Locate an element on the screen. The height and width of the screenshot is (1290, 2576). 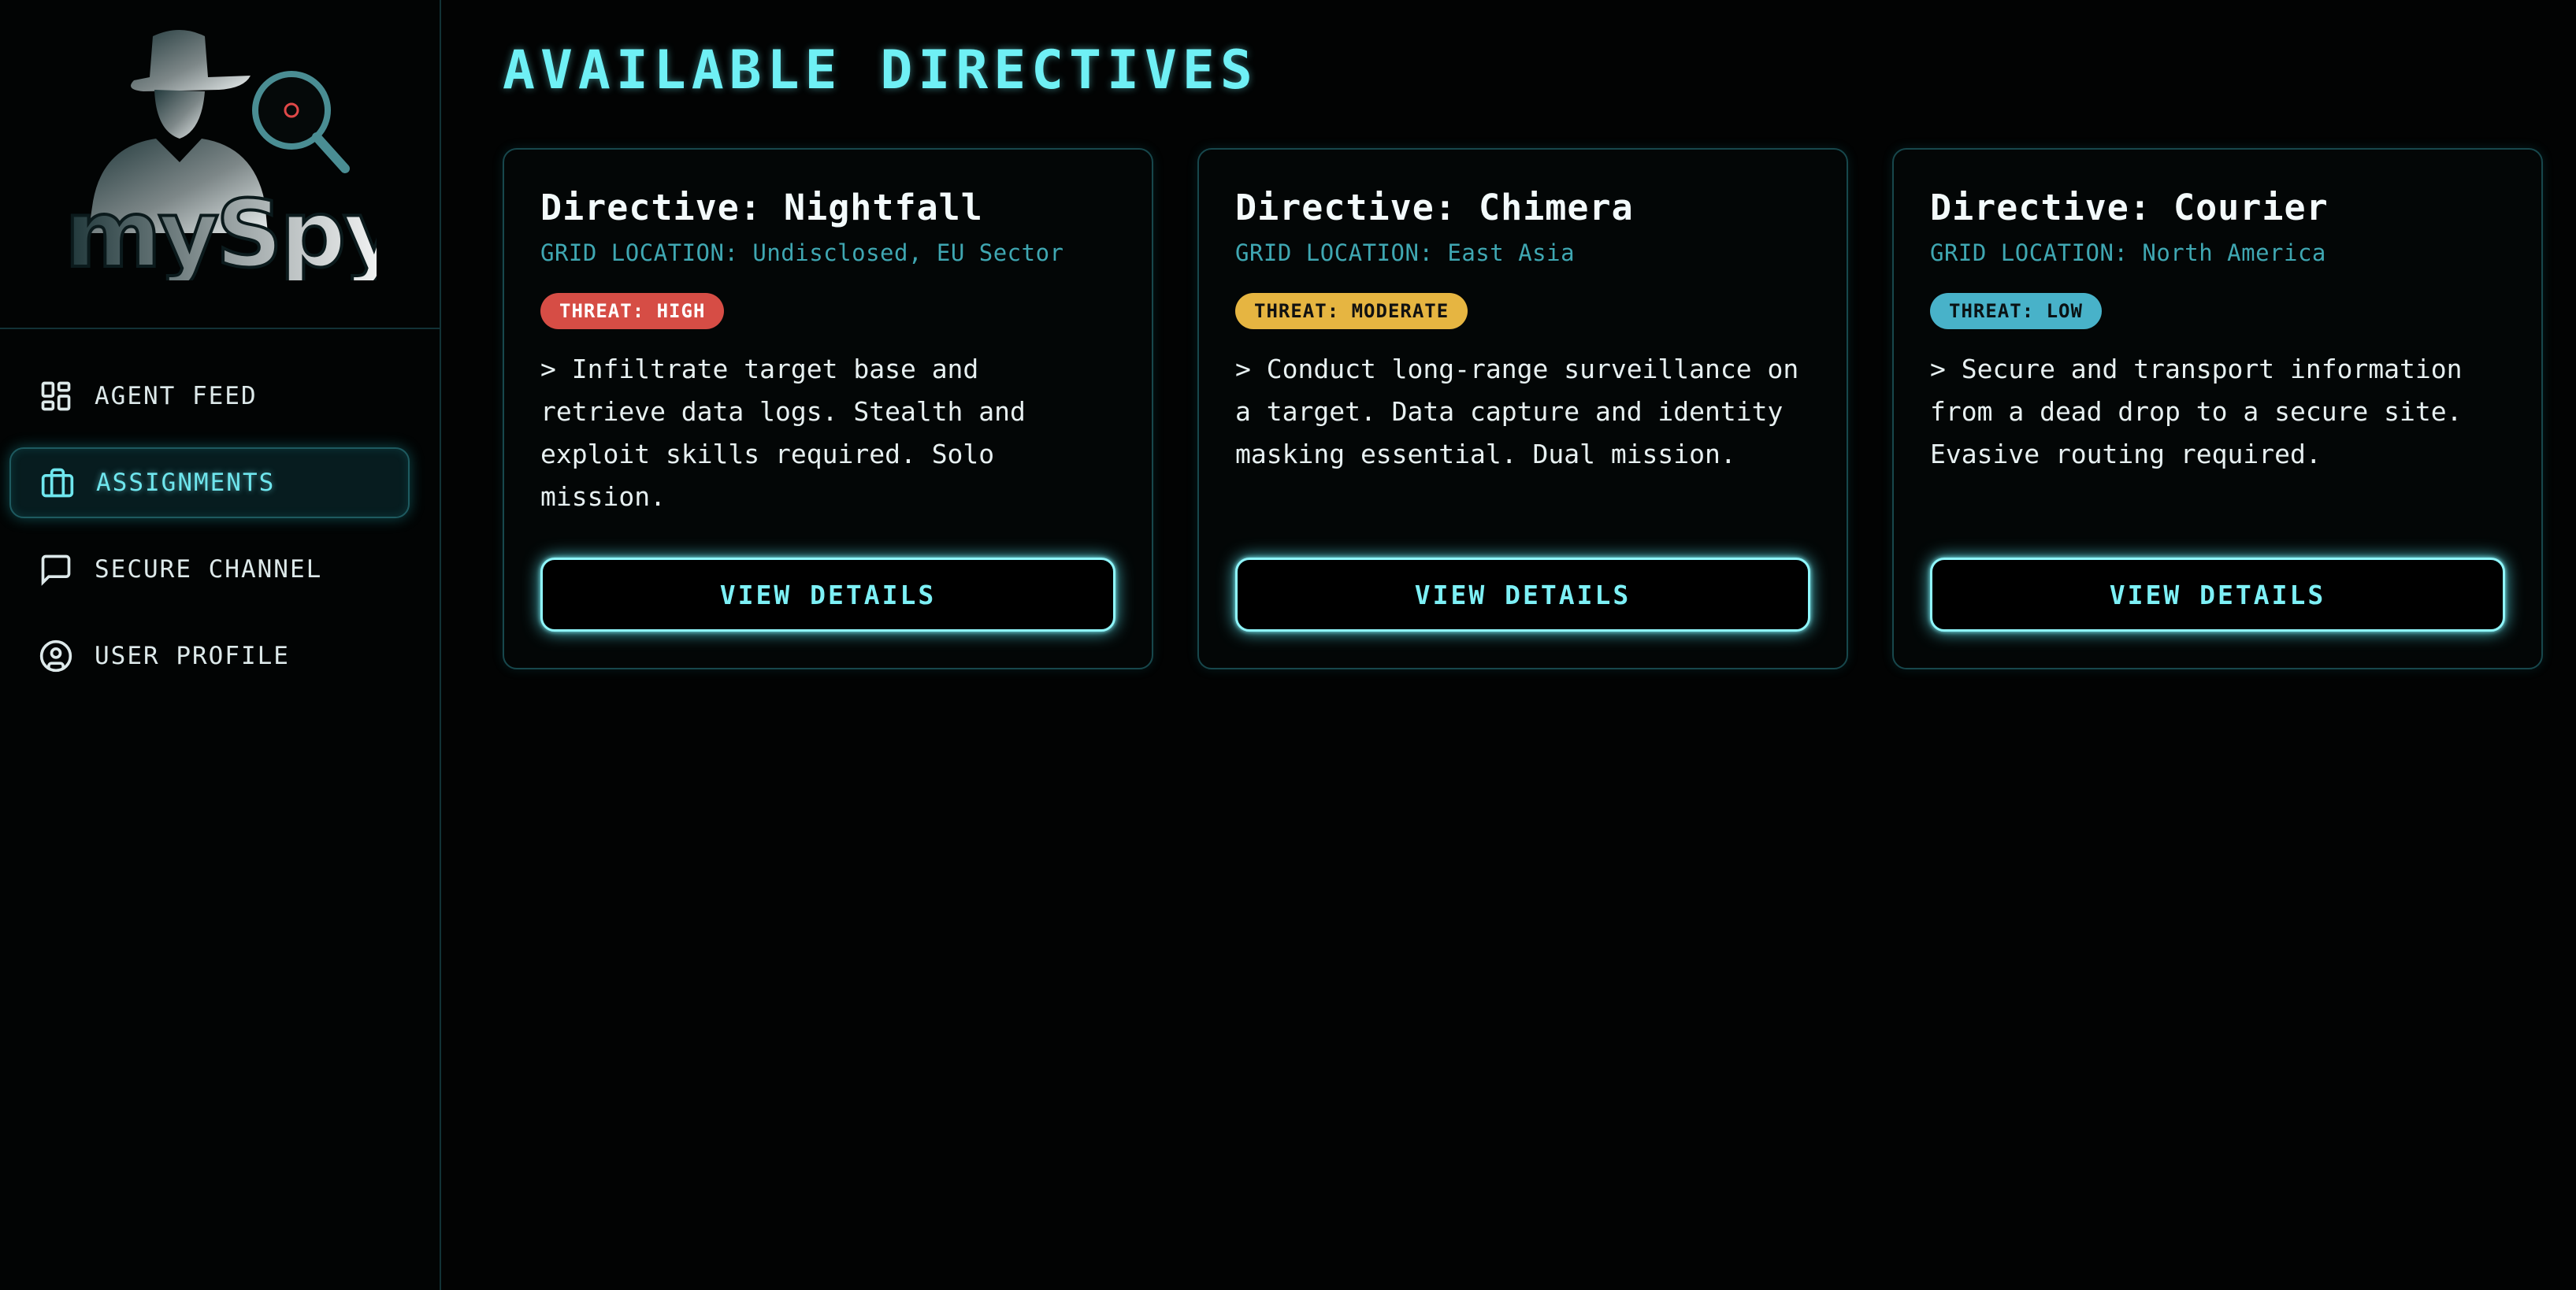
page-title: AVAILABLE DIRECTIVES is located at coordinates (880, 70).